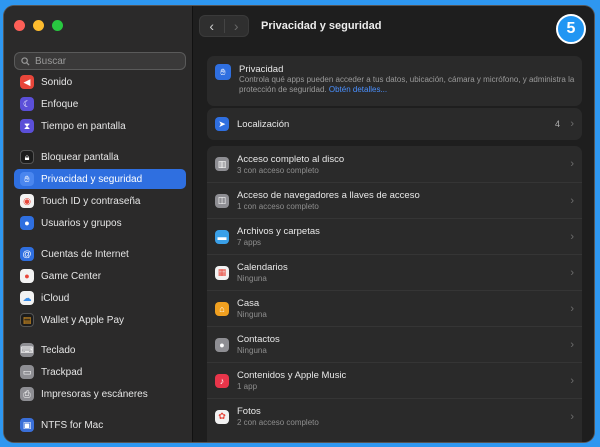  Describe the element at coordinates (81, 223) in the screenshot. I see `sidebar-item-label: Usuarios y grupos` at that location.